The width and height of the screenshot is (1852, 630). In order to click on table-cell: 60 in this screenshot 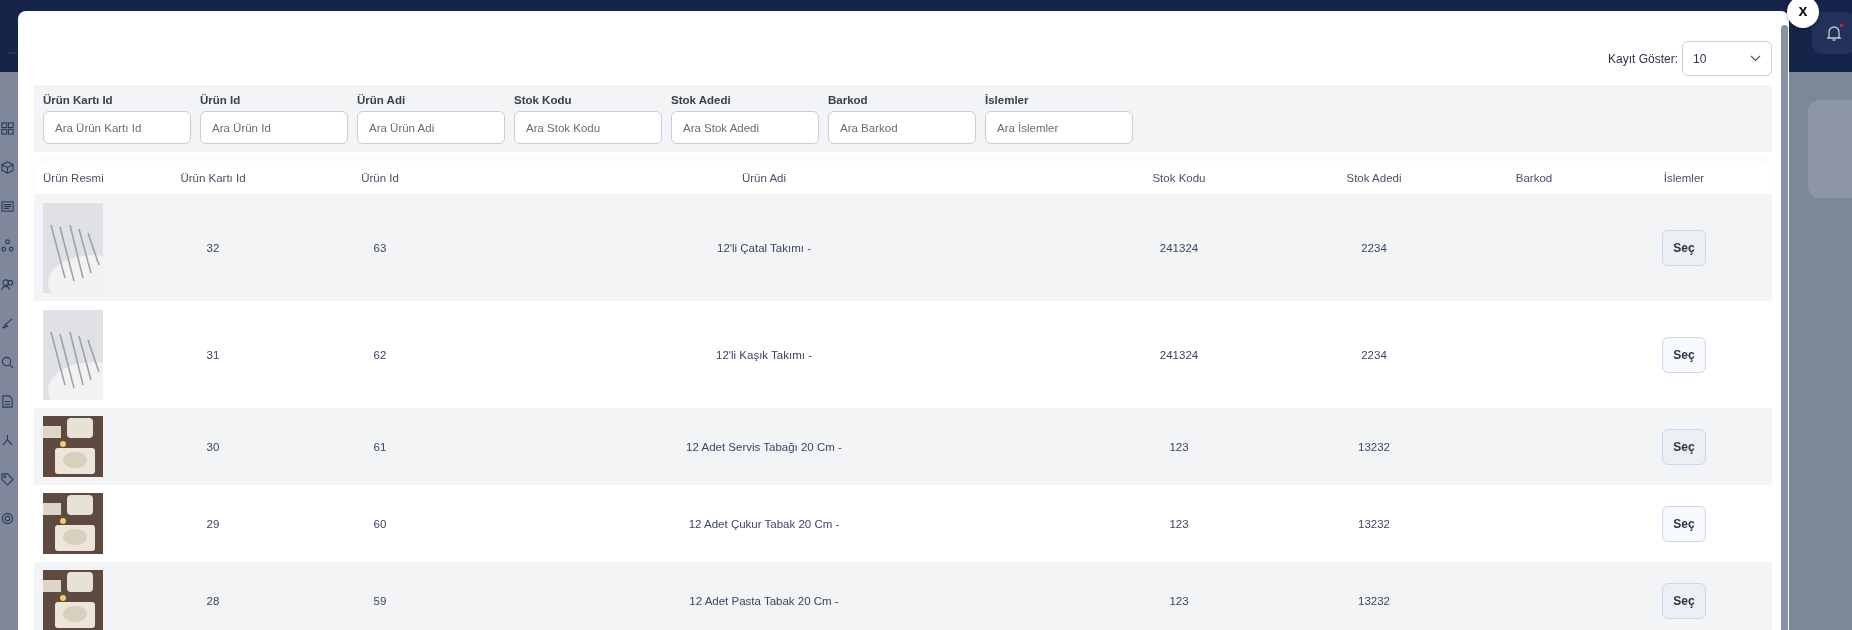, I will do `click(380, 523)`.